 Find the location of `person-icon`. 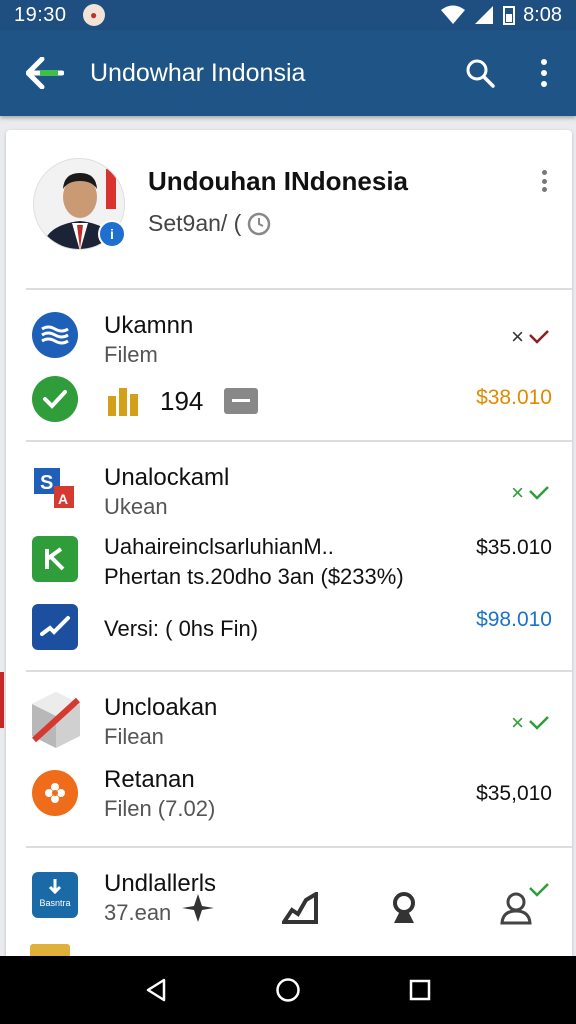

person-icon is located at coordinates (404, 907).